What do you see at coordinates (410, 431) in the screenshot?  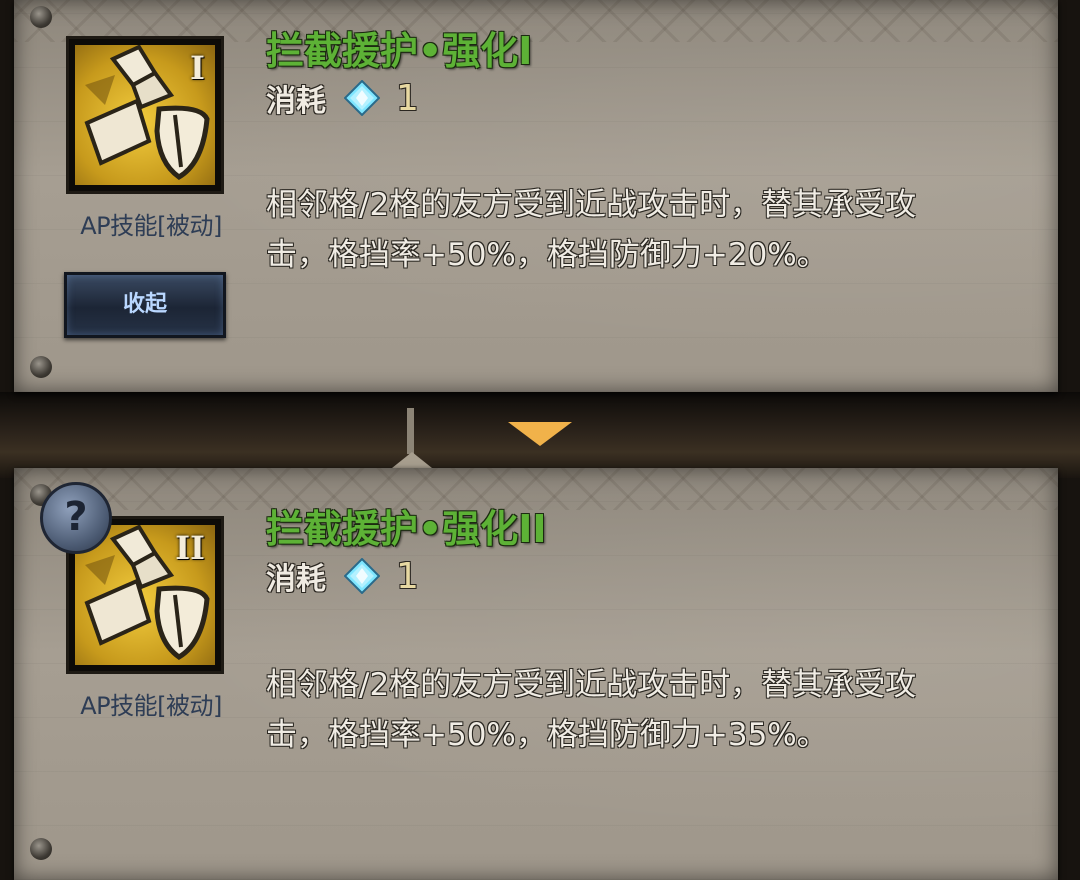 I see `divider-rod` at bounding box center [410, 431].